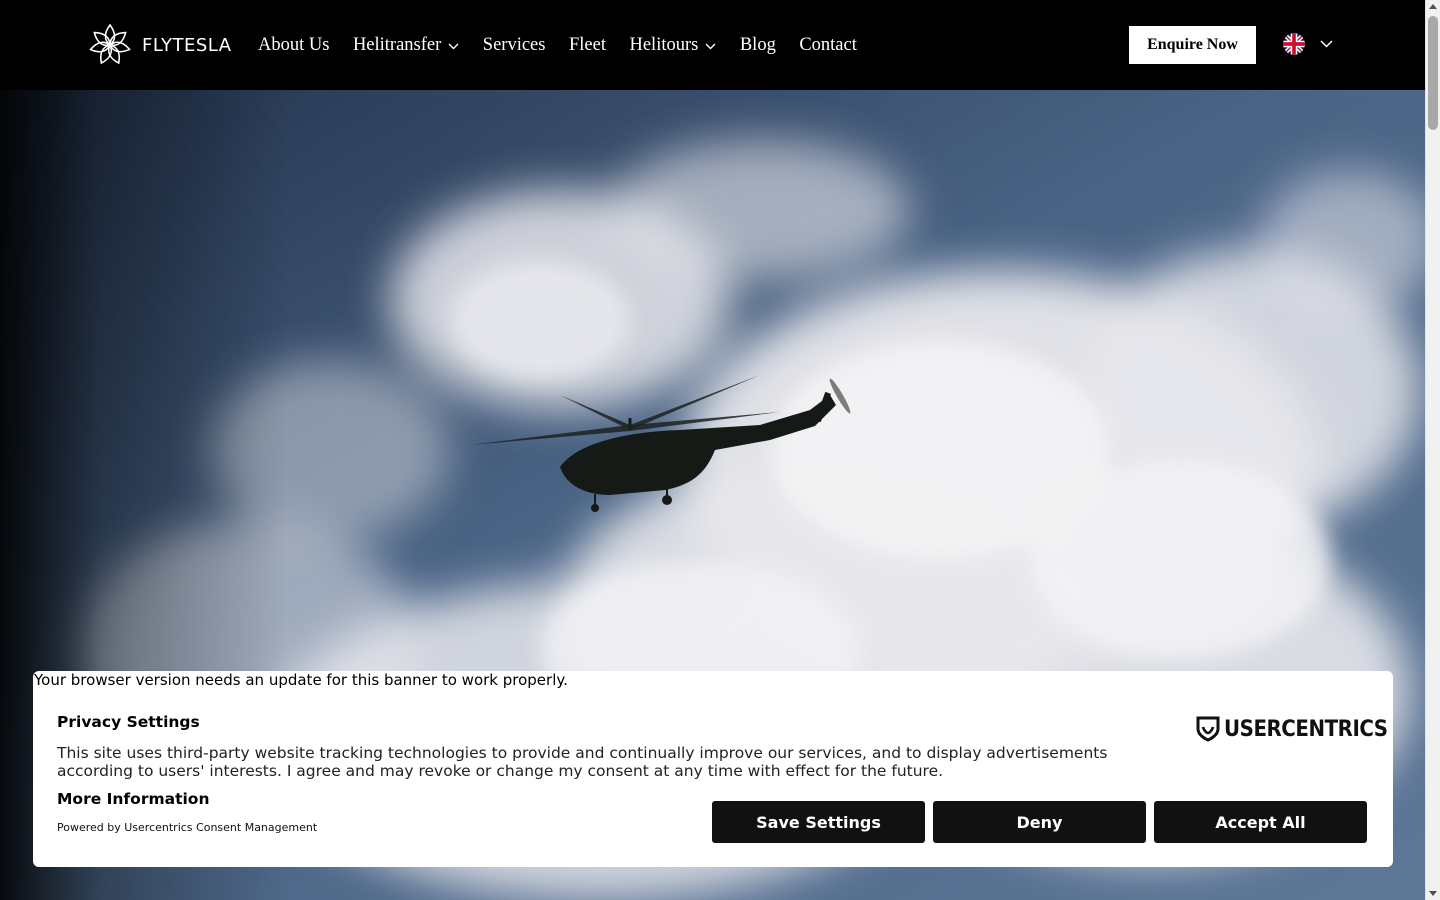 The height and width of the screenshot is (900, 1440). Describe the element at coordinates (1308, 44) in the screenshot. I see `language-selector` at that location.